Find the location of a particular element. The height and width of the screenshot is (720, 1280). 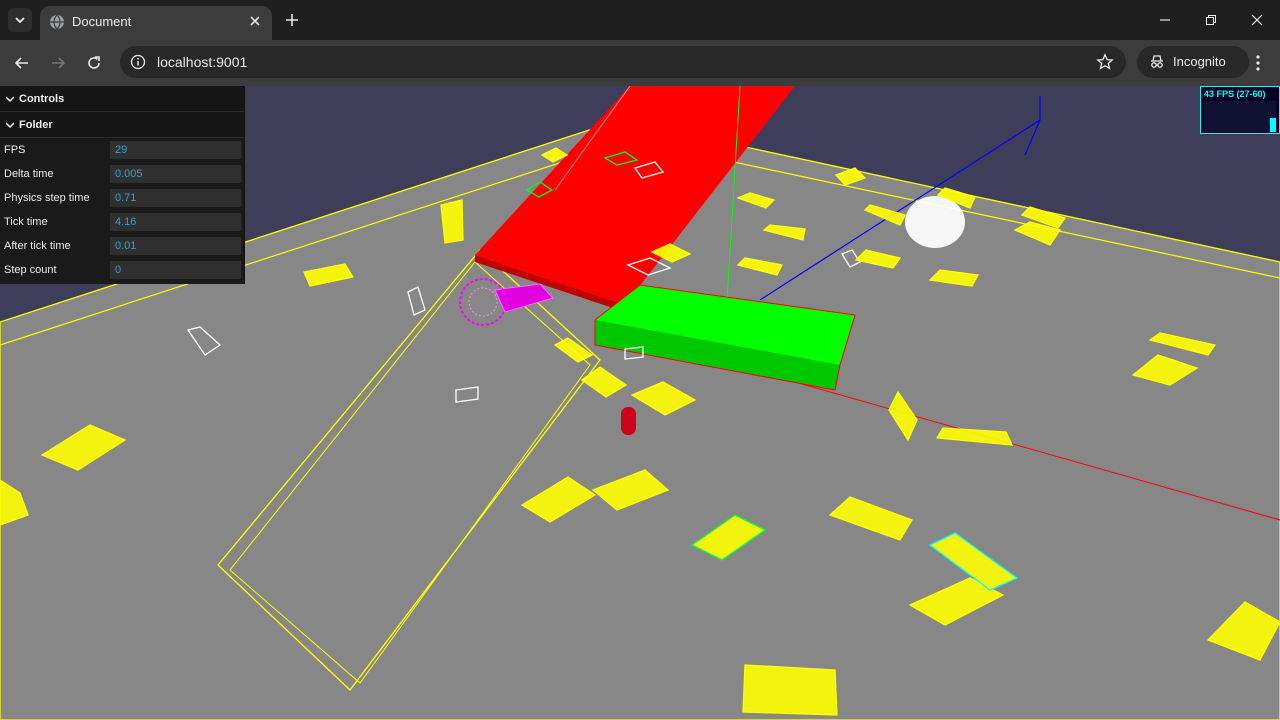

row-label: After tick time is located at coordinates (37, 246).